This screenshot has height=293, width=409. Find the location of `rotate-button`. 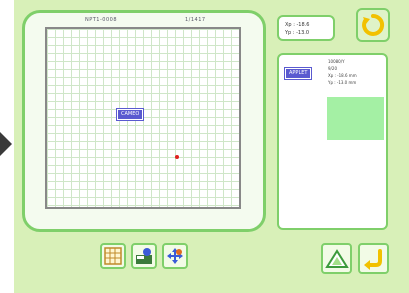

rotate-button is located at coordinates (373, 25).